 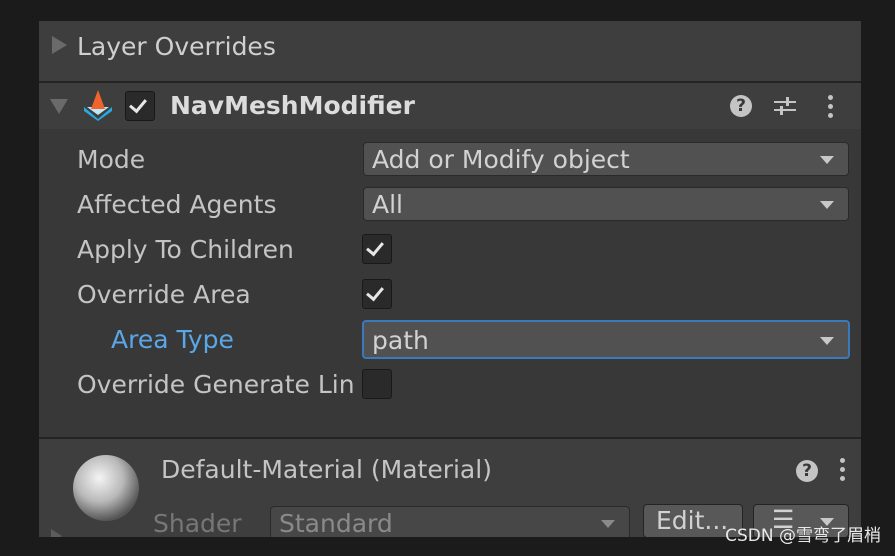 I want to click on component-title: NavMeshModifier, so click(x=292, y=105).